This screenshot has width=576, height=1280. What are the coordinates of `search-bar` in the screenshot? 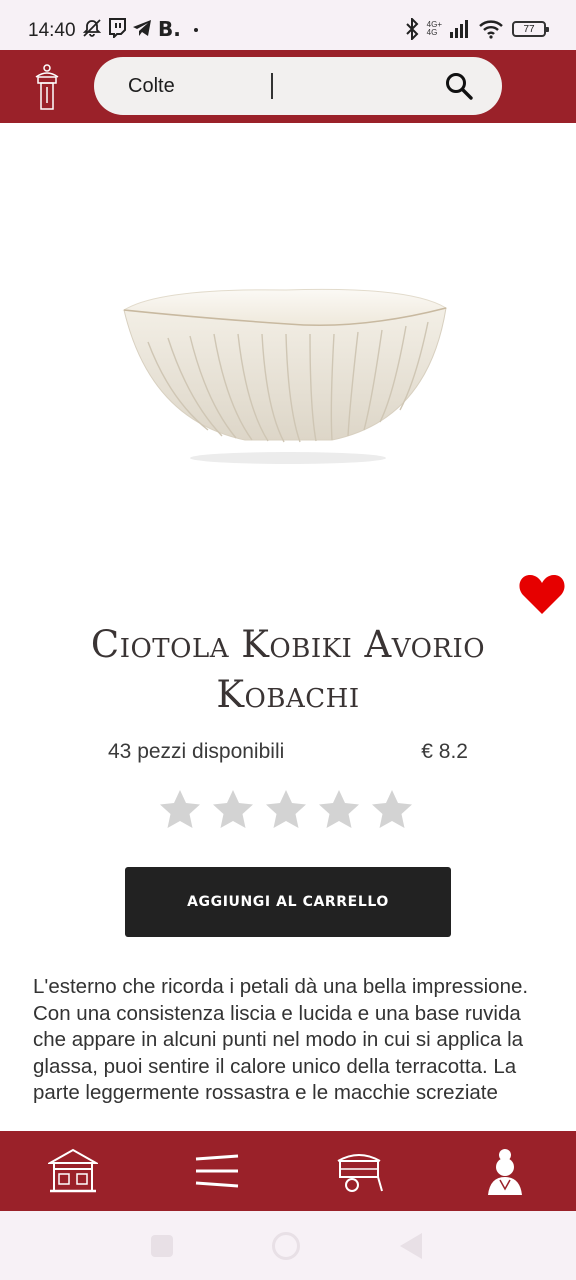 It's located at (298, 86).